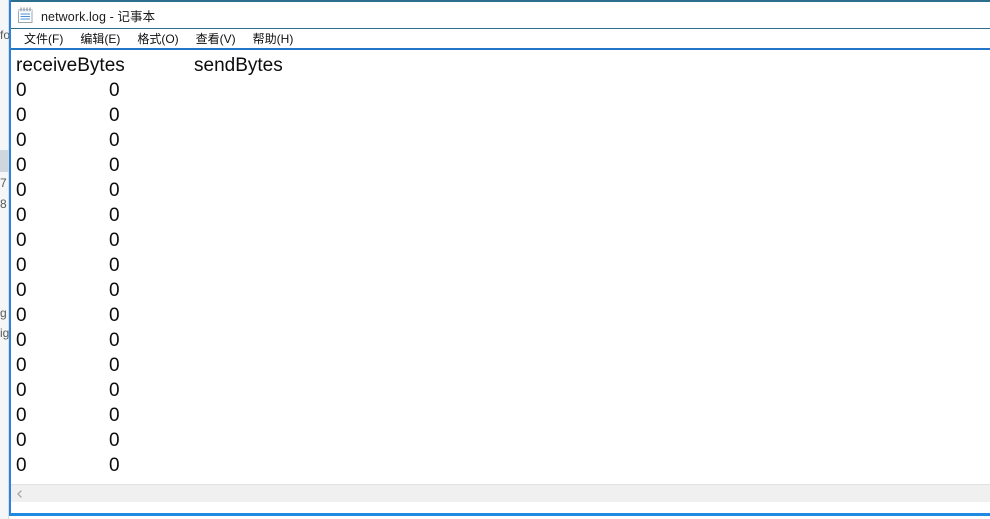 This screenshot has height=519, width=990. I want to click on scrollbar-track, so click(509, 493).